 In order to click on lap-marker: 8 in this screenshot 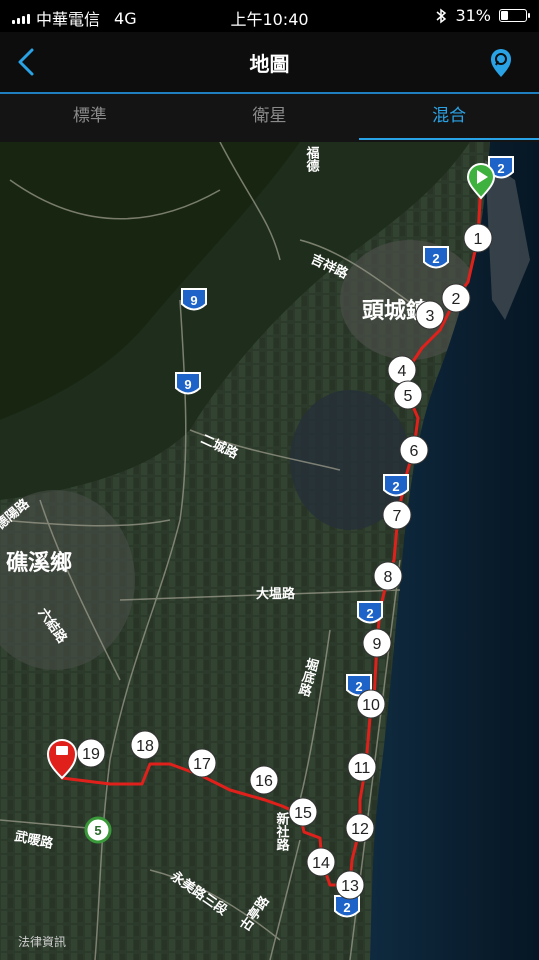, I will do `click(388, 576)`.